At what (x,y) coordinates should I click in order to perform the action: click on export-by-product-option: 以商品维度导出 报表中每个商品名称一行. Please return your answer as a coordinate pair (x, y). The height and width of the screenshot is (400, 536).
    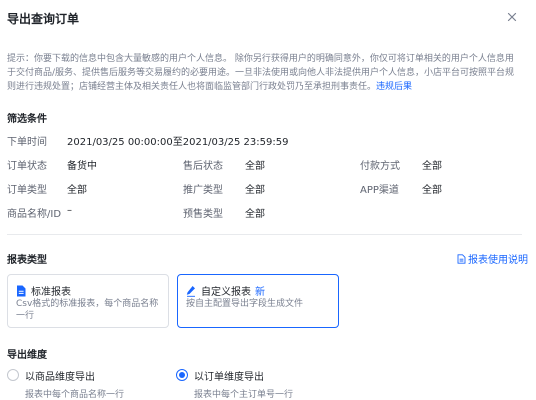
    Looking at the image, I should click on (65, 384).